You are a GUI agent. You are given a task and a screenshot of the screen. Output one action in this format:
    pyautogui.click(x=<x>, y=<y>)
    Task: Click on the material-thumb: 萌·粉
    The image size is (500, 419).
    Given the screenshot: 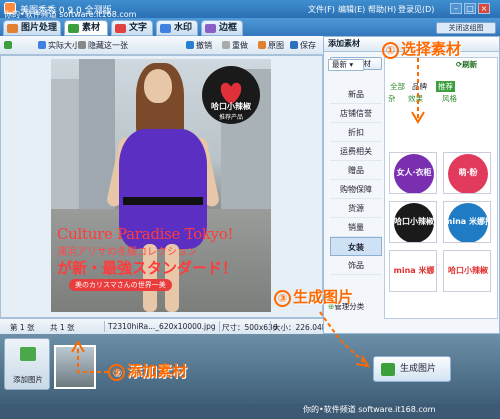 What is the action you would take?
    pyautogui.click(x=467, y=173)
    